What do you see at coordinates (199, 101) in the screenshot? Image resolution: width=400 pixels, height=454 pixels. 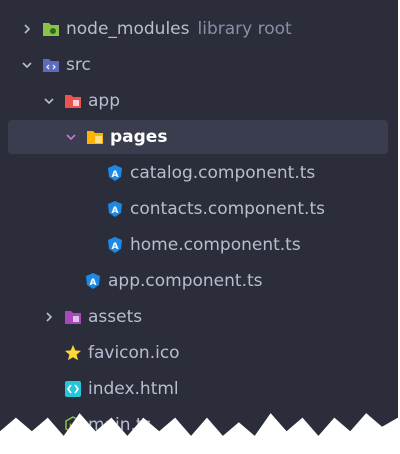 I see `tree-item-app: app` at bounding box center [199, 101].